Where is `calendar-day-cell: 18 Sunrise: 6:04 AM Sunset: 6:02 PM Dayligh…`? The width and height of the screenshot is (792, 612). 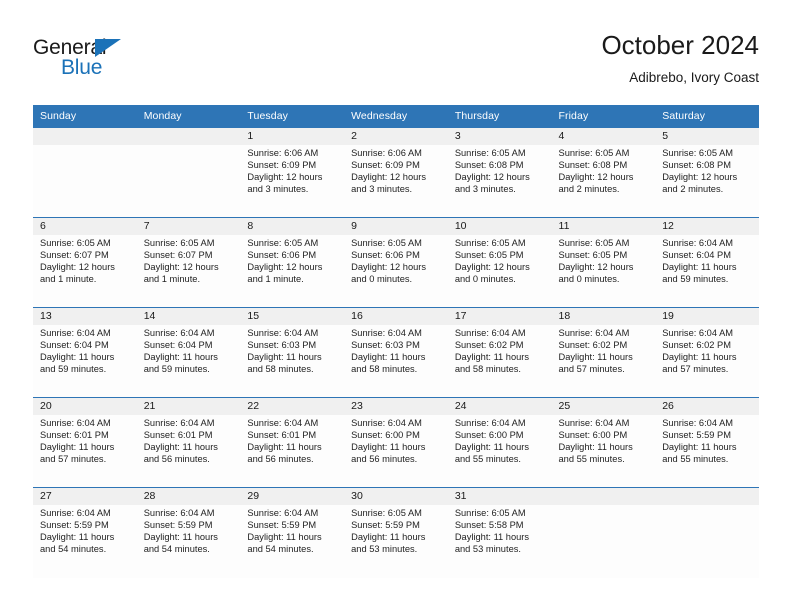 calendar-day-cell: 18 Sunrise: 6:04 AM Sunset: 6:02 PM Dayligh… is located at coordinates (603, 352).